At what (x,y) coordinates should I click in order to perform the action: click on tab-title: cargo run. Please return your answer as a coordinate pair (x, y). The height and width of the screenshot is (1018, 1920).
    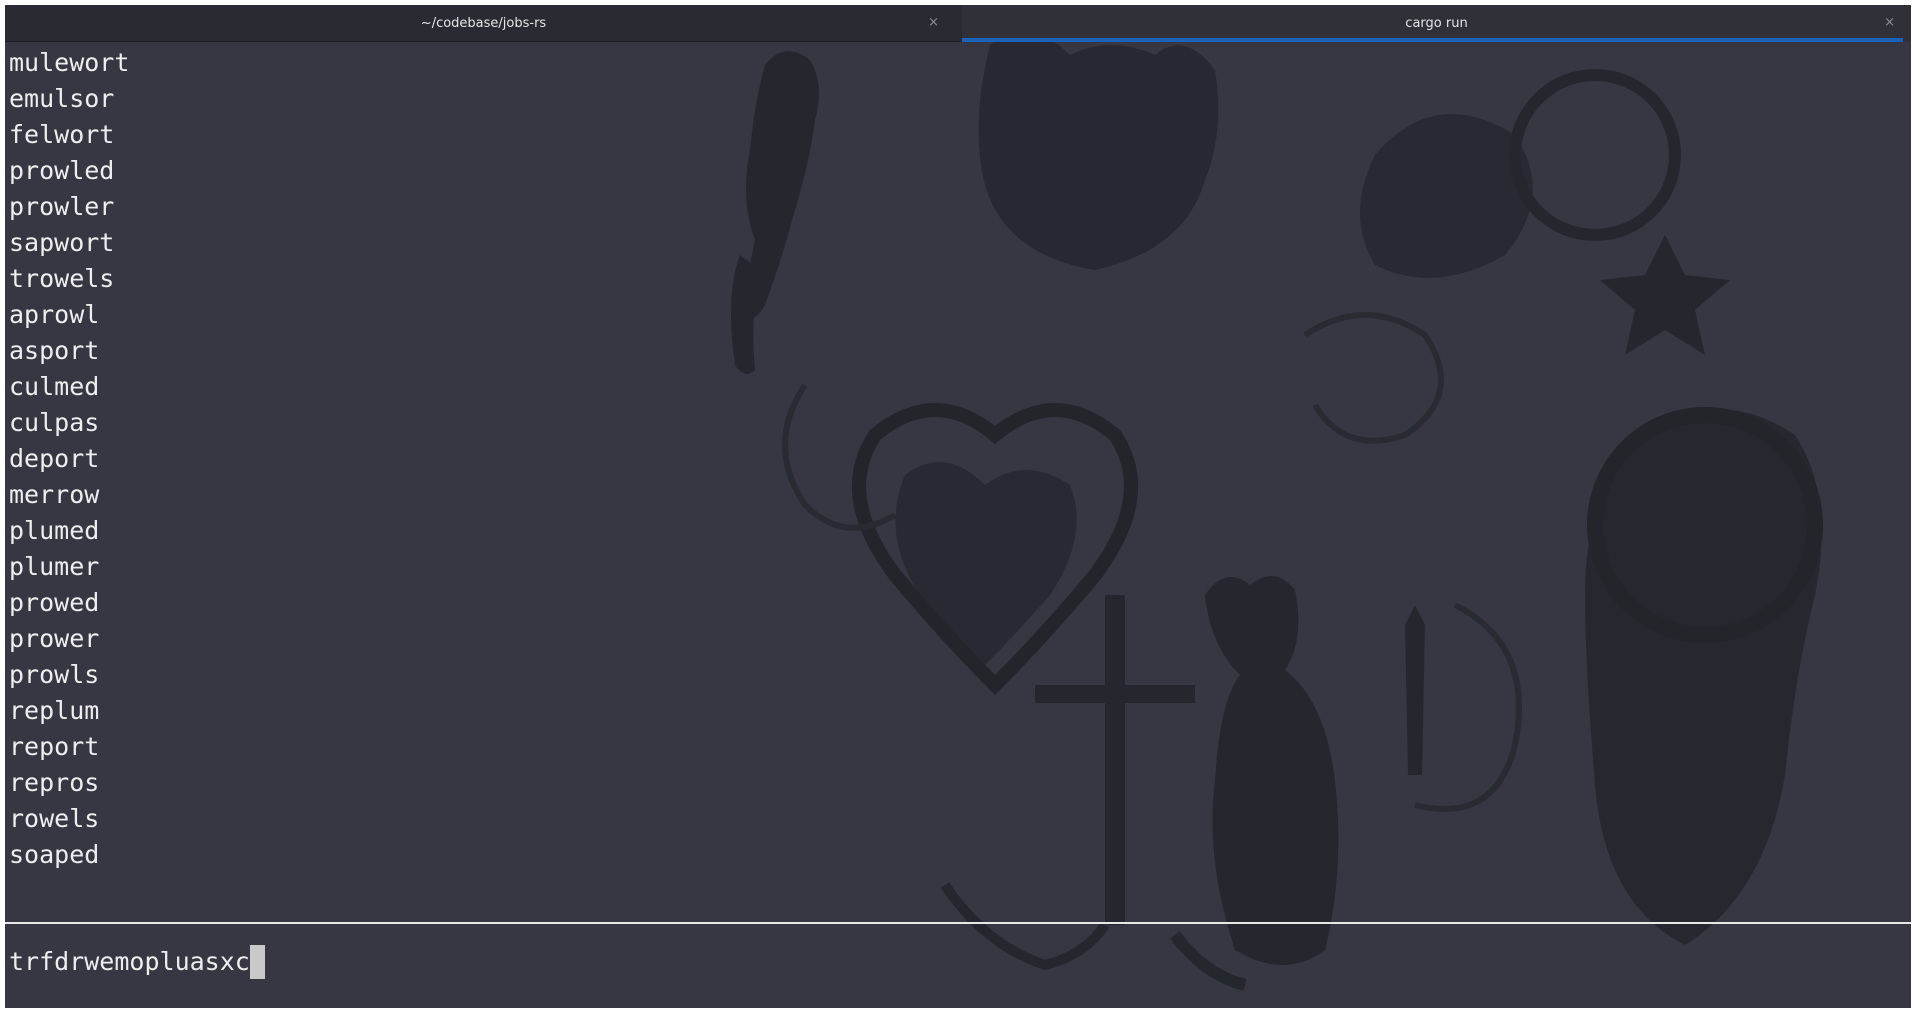
    Looking at the image, I should click on (1436, 23).